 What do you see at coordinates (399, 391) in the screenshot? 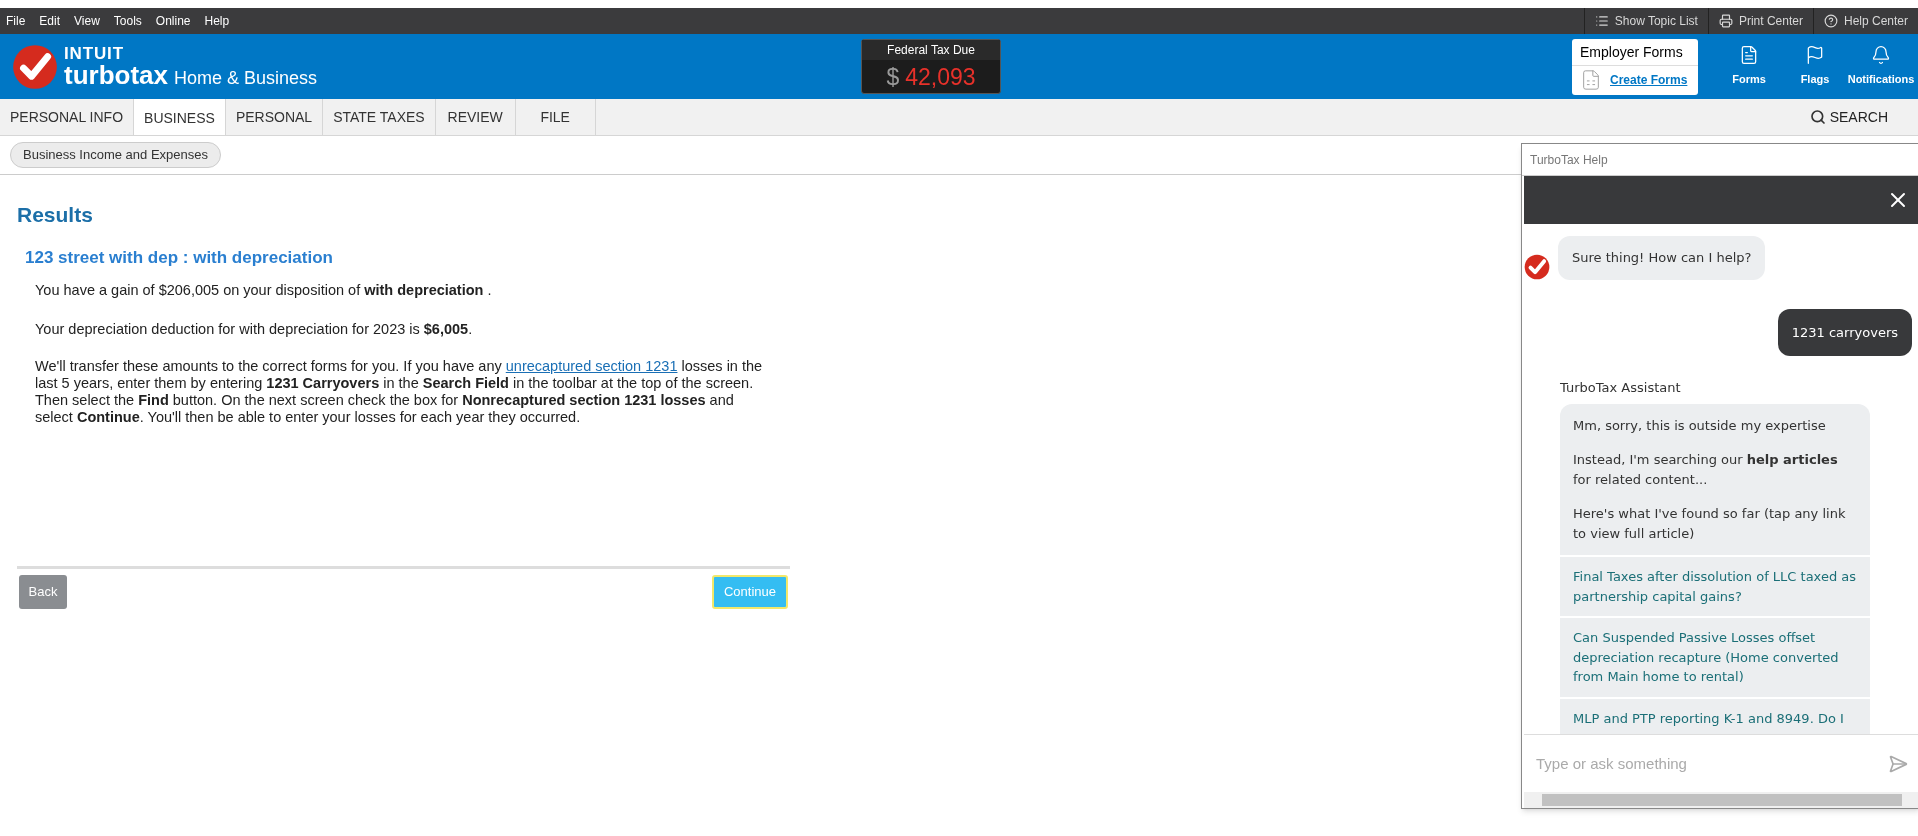
I see `instructions-text: We'll transfer these amounts to the correct forms for you. If you have any unrecaptured section 1231 losses in the last 5 years, enter them by entering 1231 Carryovers in the Search Field in the toolbar at the top of the screen. Then select the Find button. On the next screen check the box for Nonrecaptured section 1231 losses and select Continue. You'll then be able to enter your losses for each year they occurred.` at bounding box center [399, 391].